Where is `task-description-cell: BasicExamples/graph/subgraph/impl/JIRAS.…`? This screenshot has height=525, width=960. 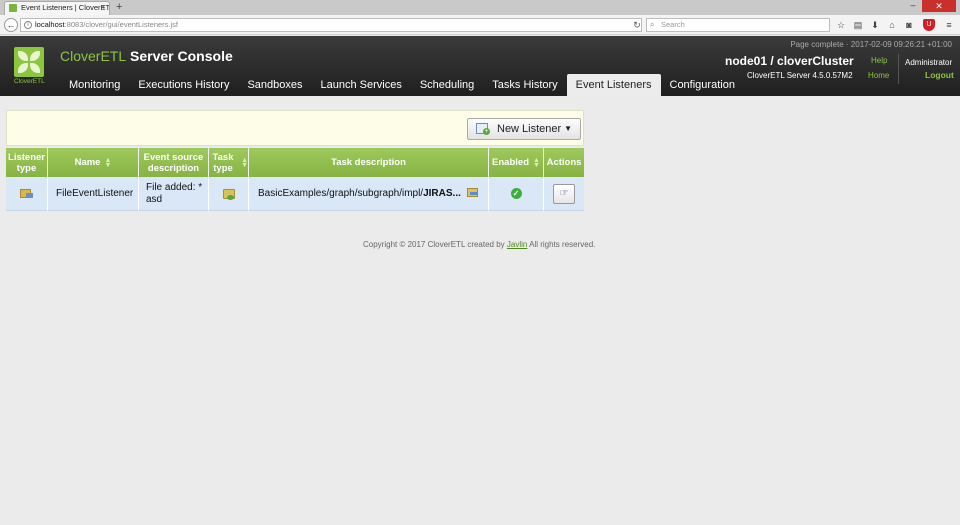
task-description-cell: BasicExamples/graph/subgraph/impl/JIRAS.… is located at coordinates (369, 194).